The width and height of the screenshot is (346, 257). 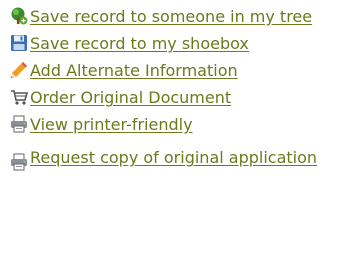 I want to click on save-to-shoebox-link: Save record to my shoebox, so click(x=178, y=44).